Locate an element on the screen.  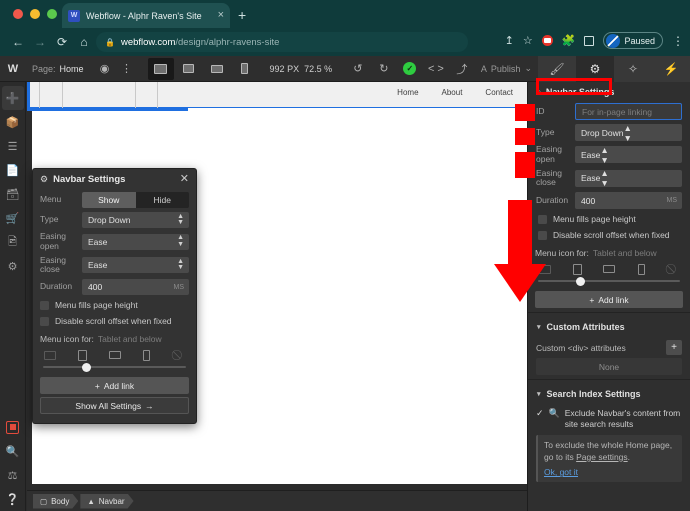
tab-interactions-panel: ✧ is located at coordinates (633, 69).